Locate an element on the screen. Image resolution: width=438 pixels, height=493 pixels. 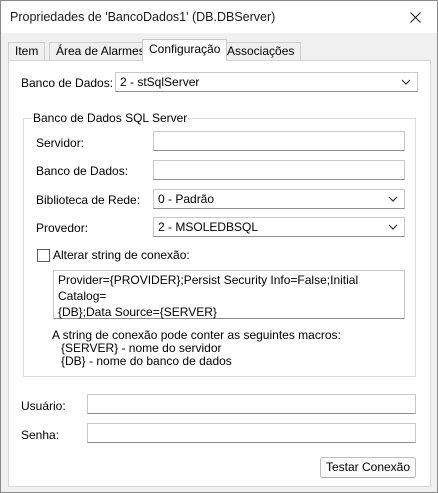
alter-conn-label: Alterar string de conexão: is located at coordinates (121, 255).